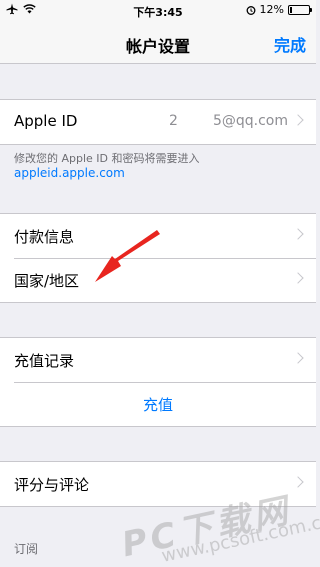 This screenshot has width=320, height=567. Describe the element at coordinates (127, 256) in the screenshot. I see `red-arrow-annotation` at that location.